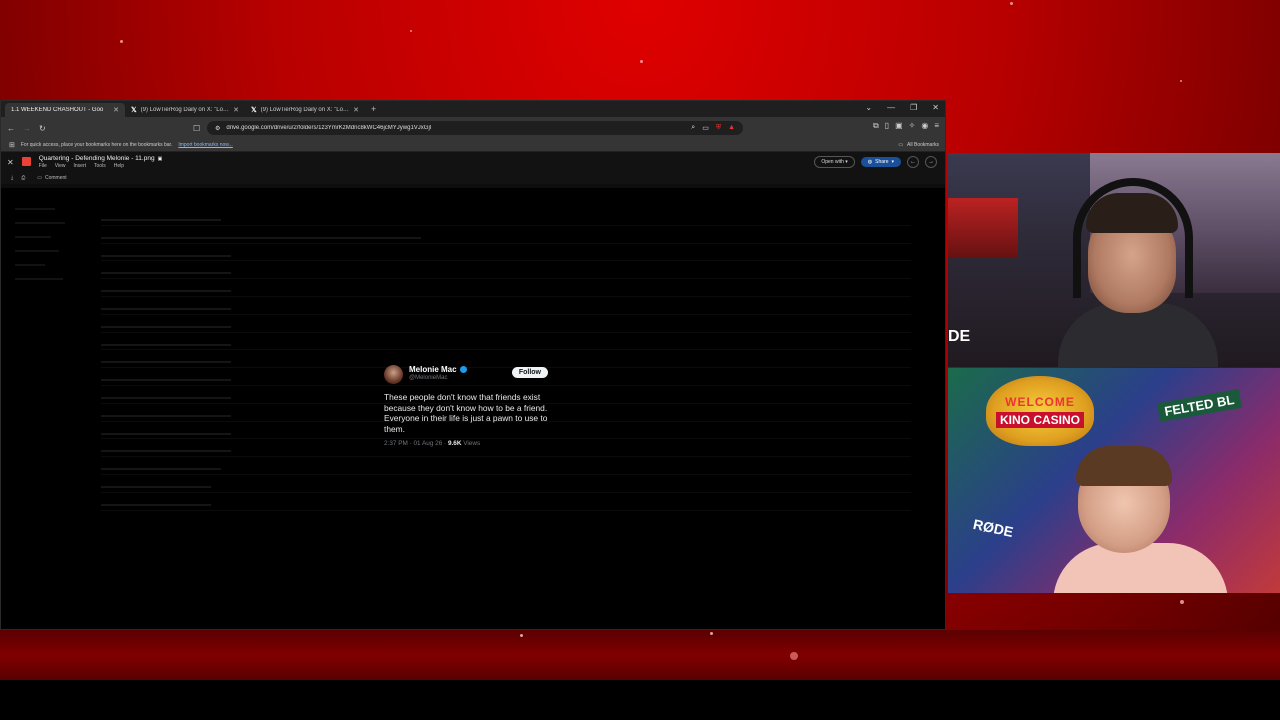  Describe the element at coordinates (1114, 480) in the screenshot. I see `webcam-bottom: WELCOME KINO CASINO FELTED BL RØDE` at that location.